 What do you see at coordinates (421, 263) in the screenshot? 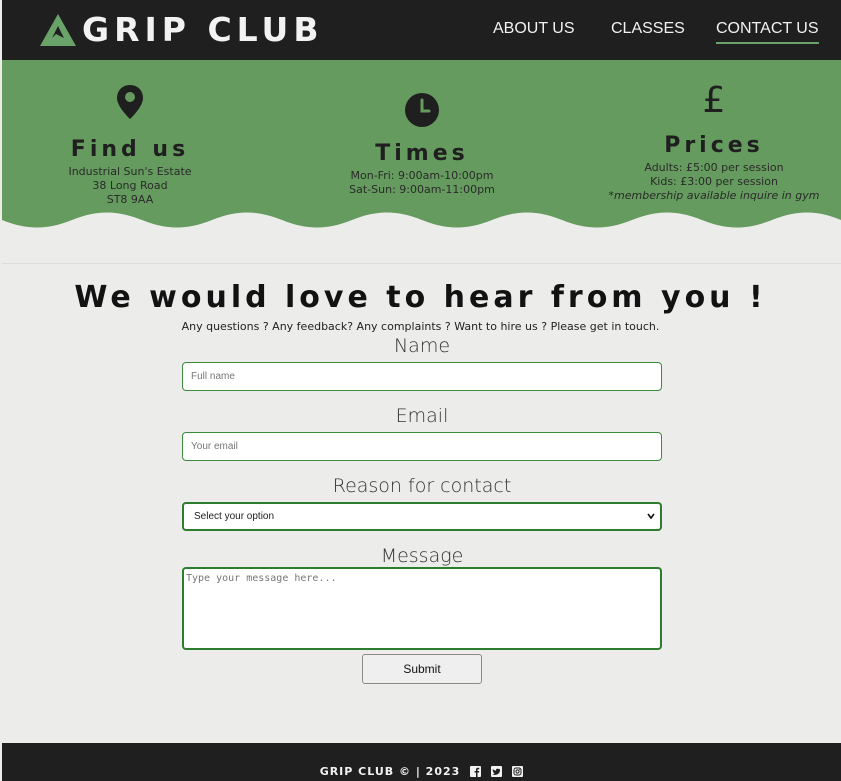
I see `section-divider` at bounding box center [421, 263].